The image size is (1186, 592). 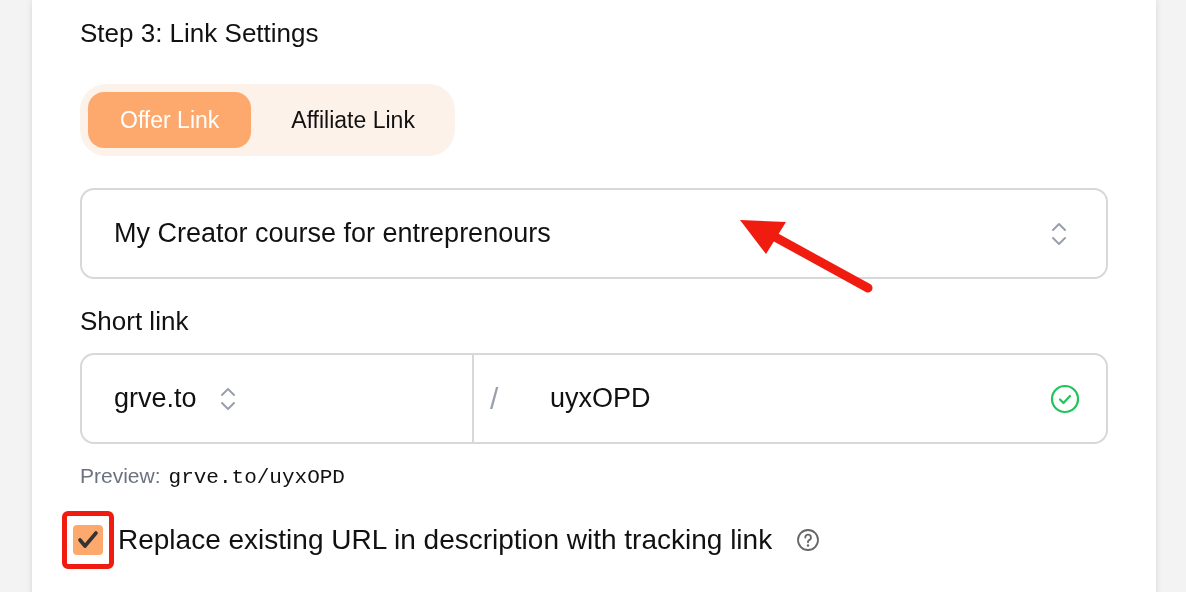 I want to click on checkbox-label: Replace existing URL in description with tracking link, so click(x=445, y=540).